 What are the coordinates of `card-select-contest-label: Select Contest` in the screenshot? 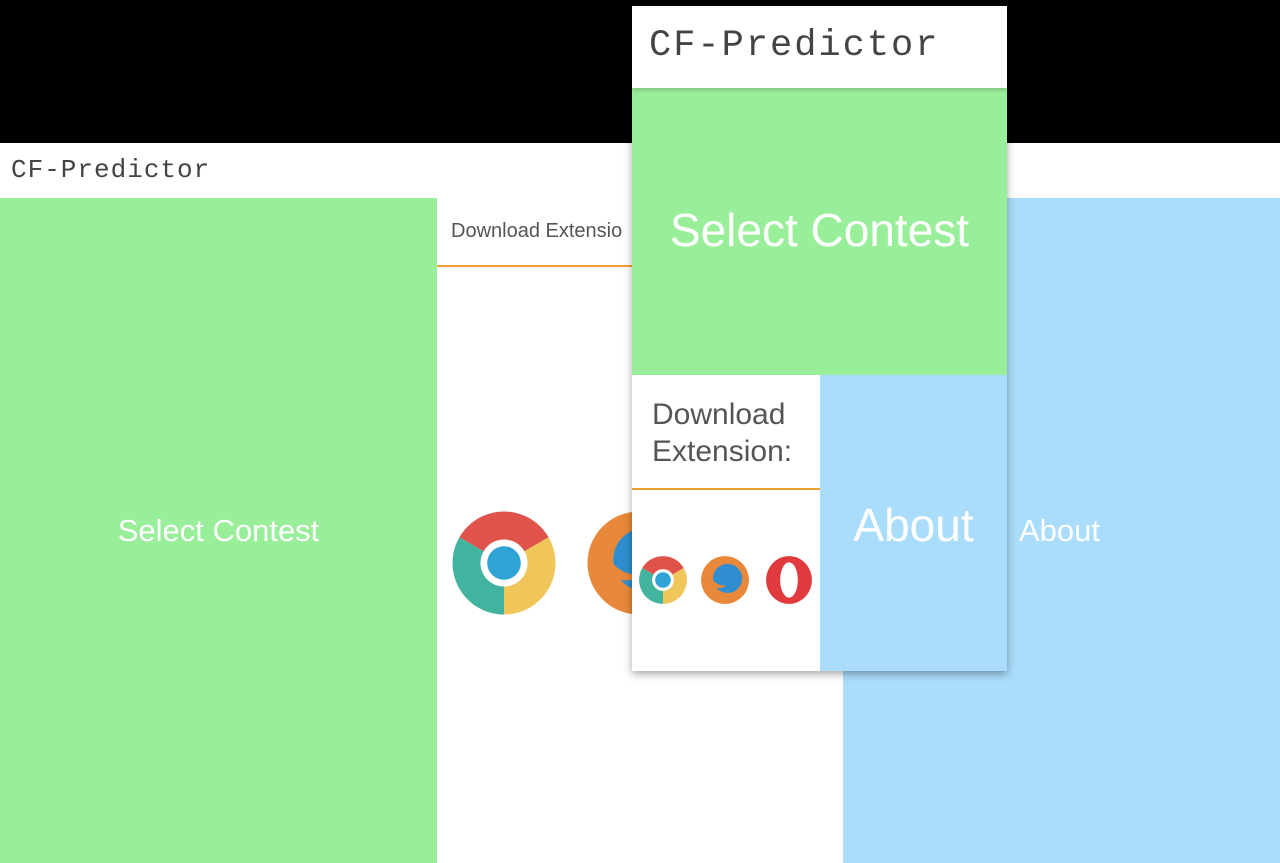 It's located at (819, 230).